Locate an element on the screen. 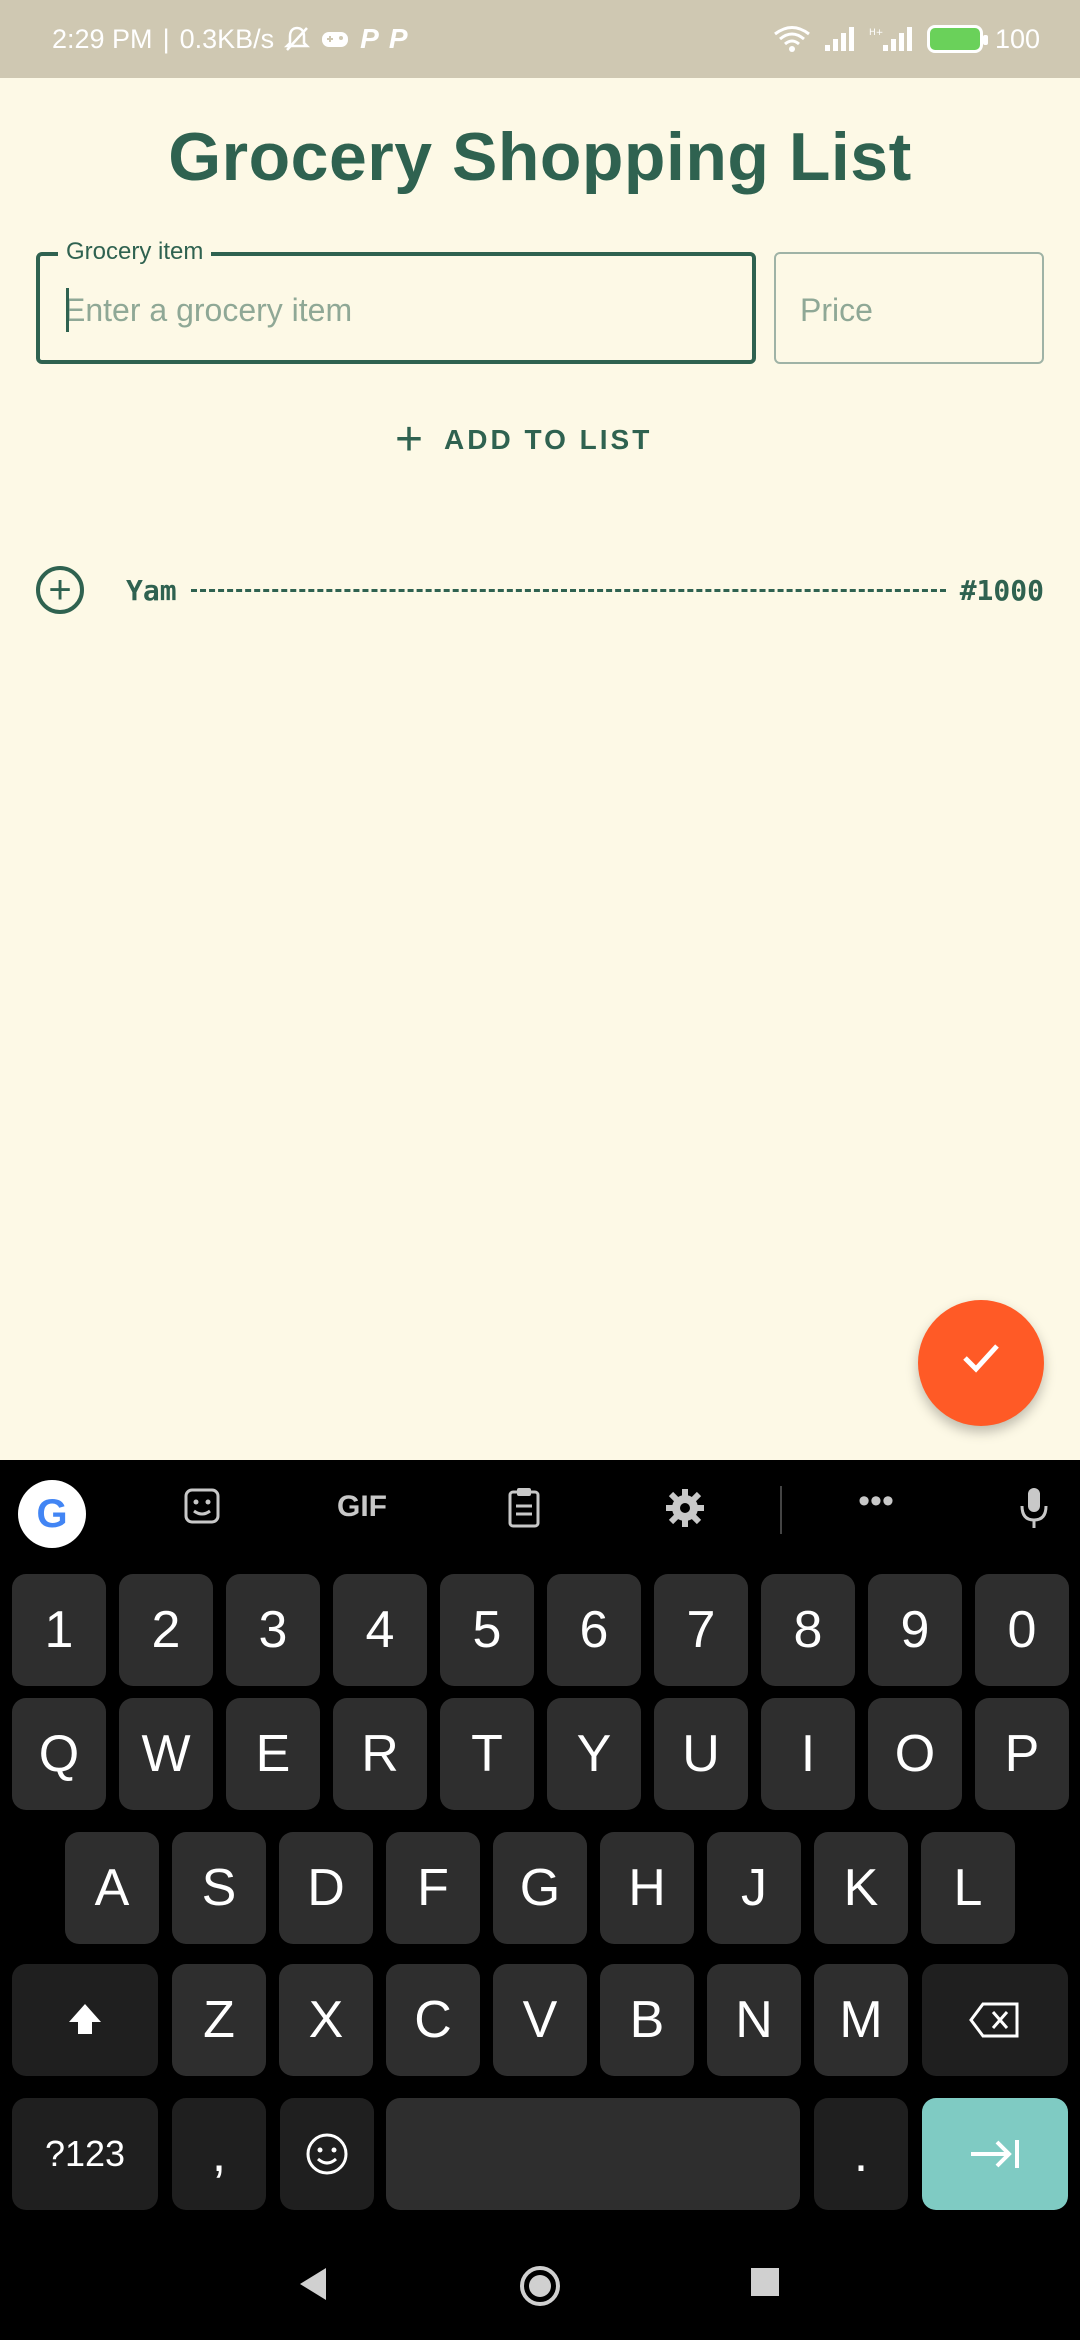 The width and height of the screenshot is (1080, 2340). key-r: R is located at coordinates (380, 1754).